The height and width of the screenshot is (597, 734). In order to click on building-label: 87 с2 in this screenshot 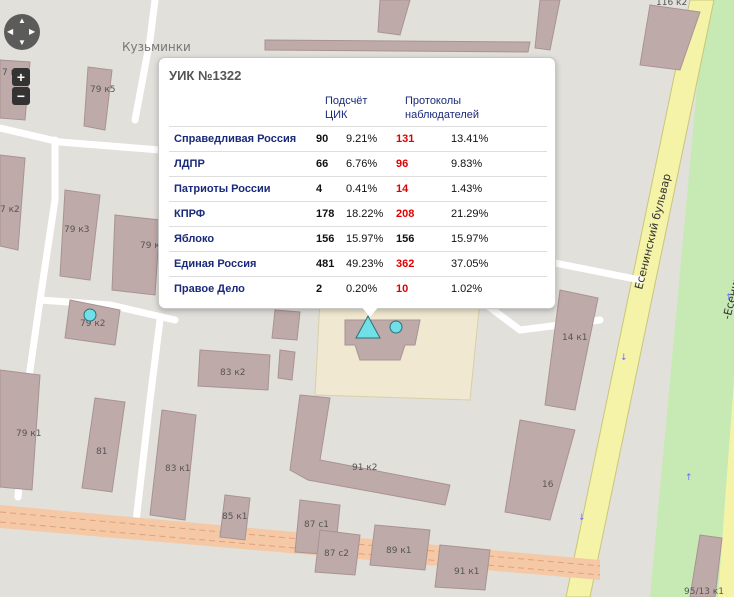, I will do `click(336, 554)`.